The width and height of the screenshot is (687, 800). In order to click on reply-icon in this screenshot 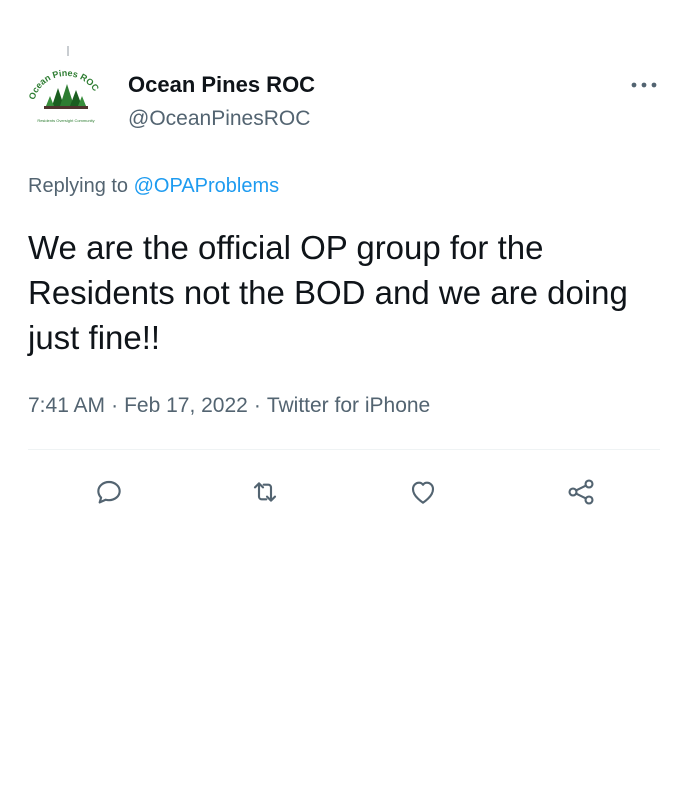, I will do `click(109, 492)`.